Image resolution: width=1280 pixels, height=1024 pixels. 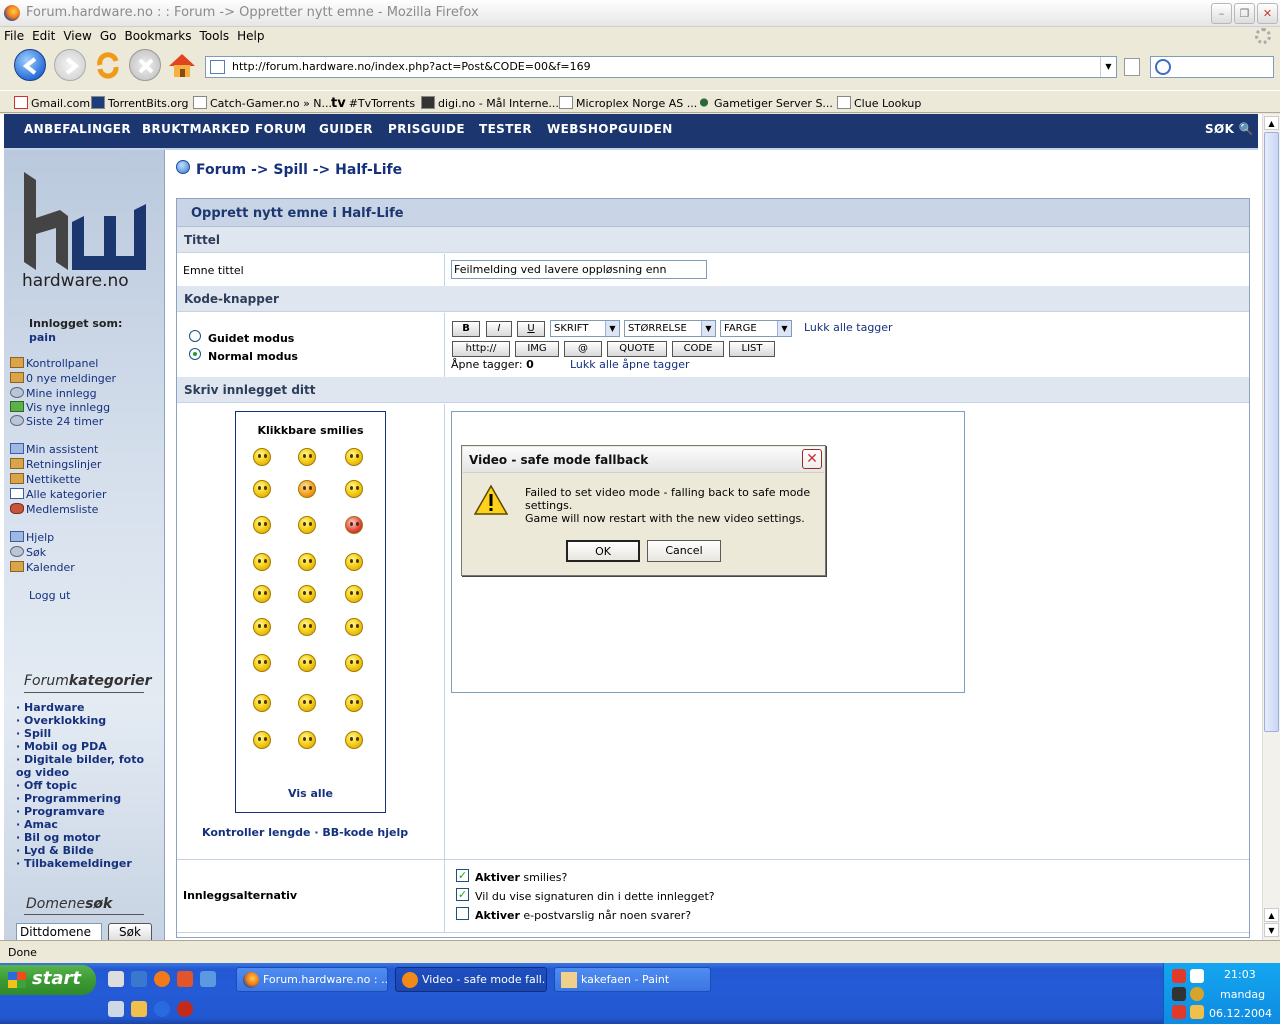 I want to click on bookmark-clue-lookup: Clue Lookup, so click(x=879, y=103).